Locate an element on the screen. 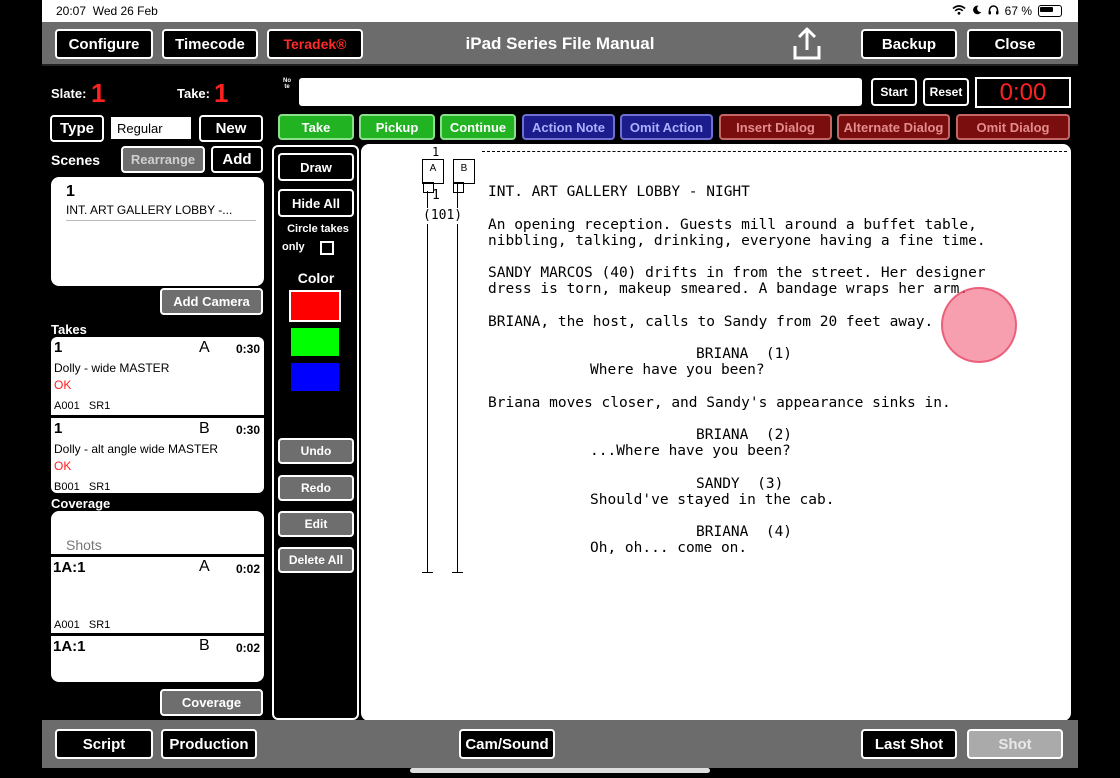 The image size is (1120, 778). color-swatch-green is located at coordinates (315, 342).